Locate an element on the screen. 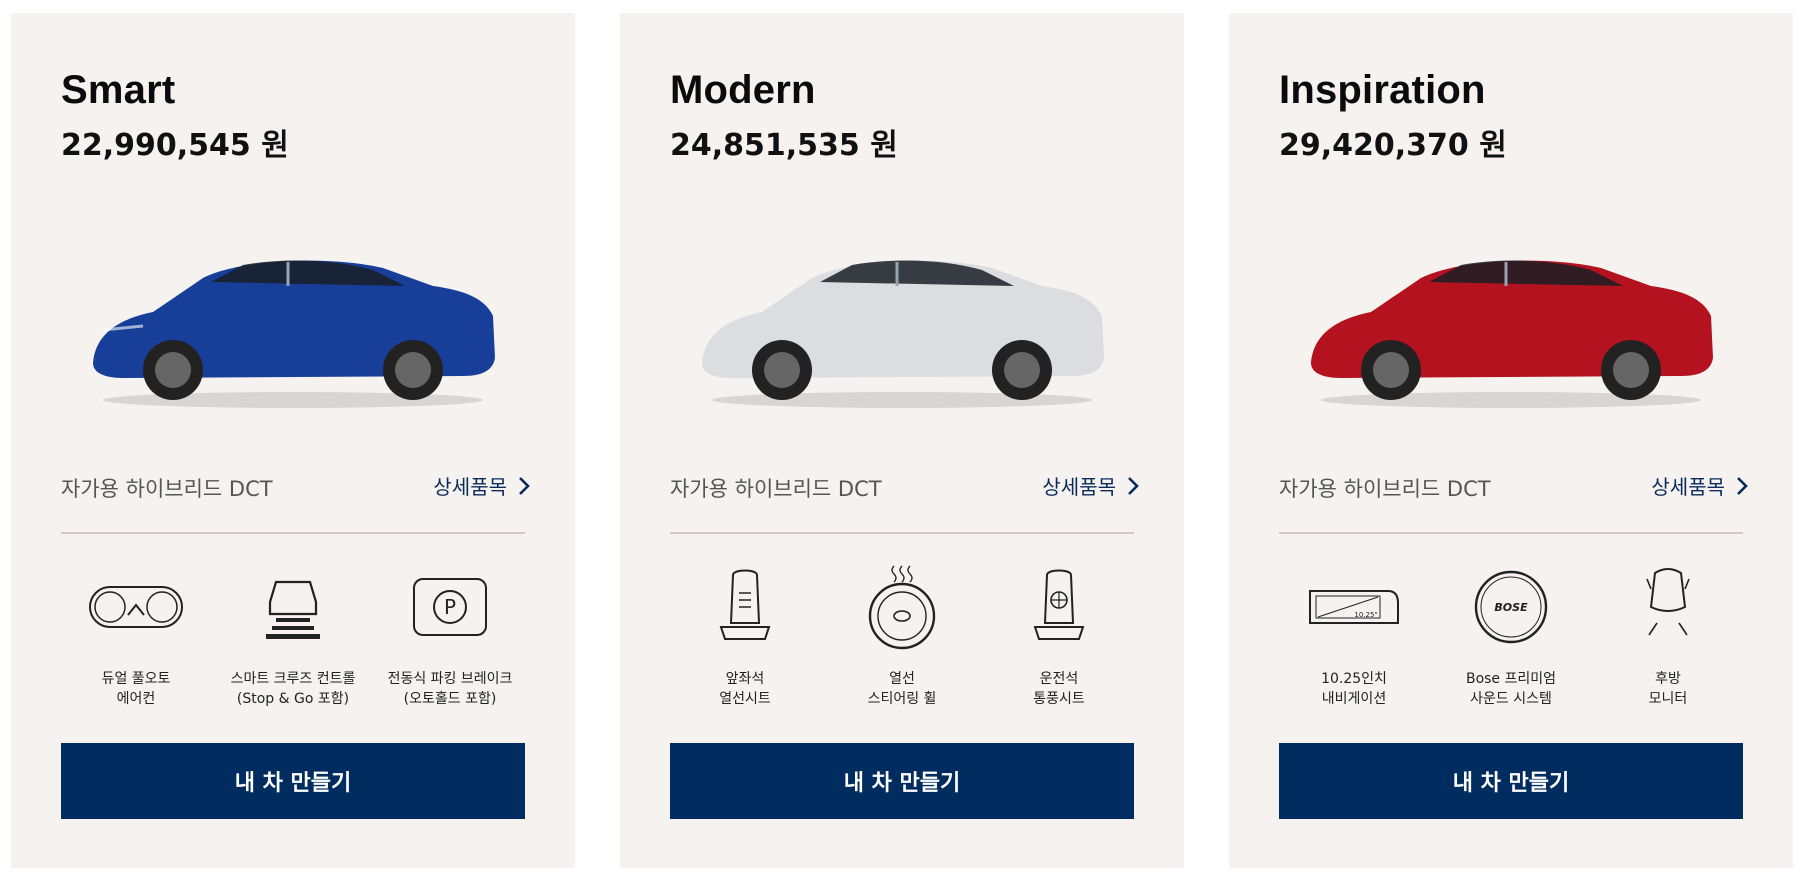  feature-line: 듀얼 풀오토 is located at coordinates (136, 679).